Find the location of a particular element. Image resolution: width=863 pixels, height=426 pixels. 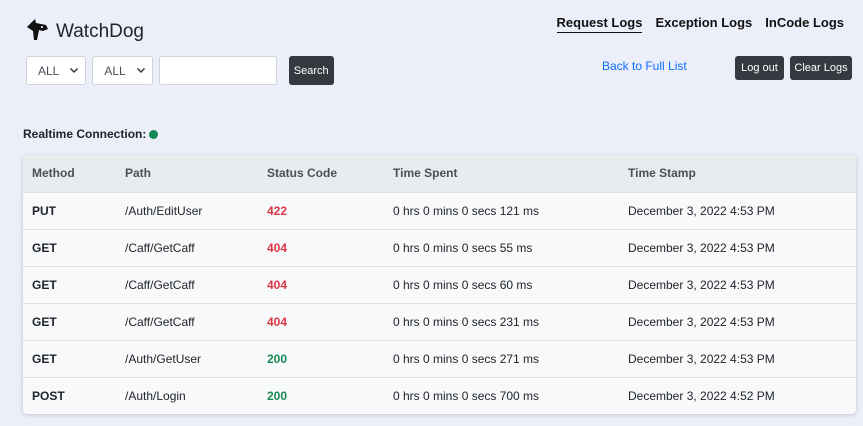

clear-logs-button: Clear Logs is located at coordinates (821, 68).